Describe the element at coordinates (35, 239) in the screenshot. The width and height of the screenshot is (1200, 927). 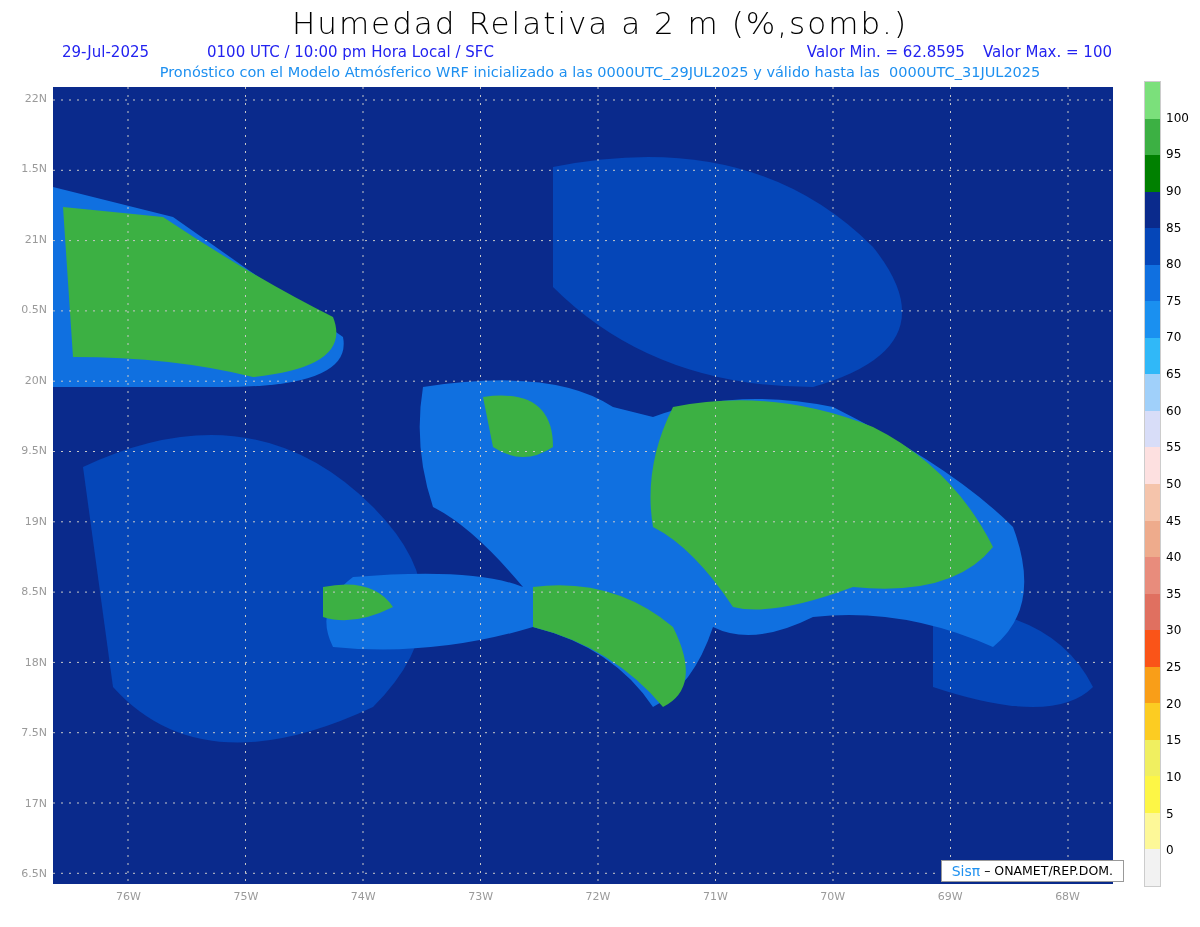
I see `latitude-label: 21N` at that location.